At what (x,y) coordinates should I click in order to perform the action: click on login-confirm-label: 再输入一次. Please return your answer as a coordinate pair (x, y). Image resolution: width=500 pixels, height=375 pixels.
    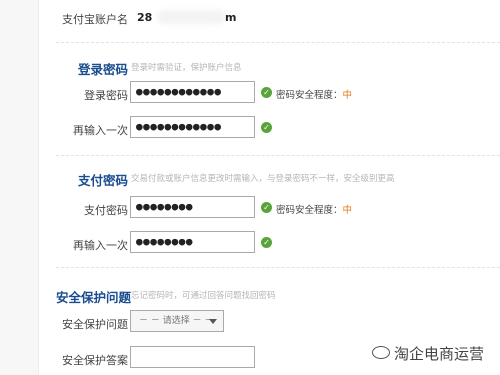
    Looking at the image, I should click on (100, 130).